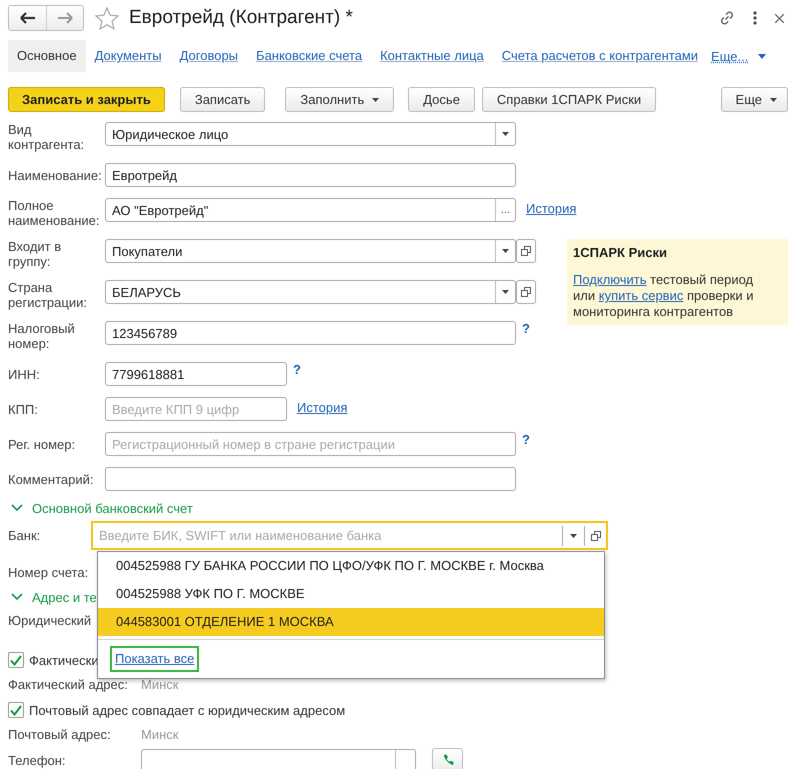 The width and height of the screenshot is (788, 769). What do you see at coordinates (641, 295) in the screenshot?
I see `panel-link: купить сервис` at bounding box center [641, 295].